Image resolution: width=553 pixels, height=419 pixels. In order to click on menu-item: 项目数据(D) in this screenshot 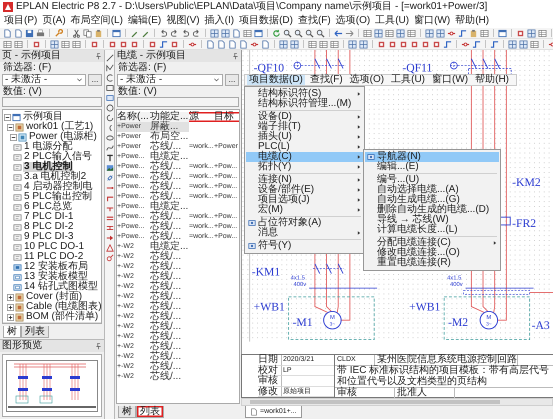, I will do `click(266, 21)`.